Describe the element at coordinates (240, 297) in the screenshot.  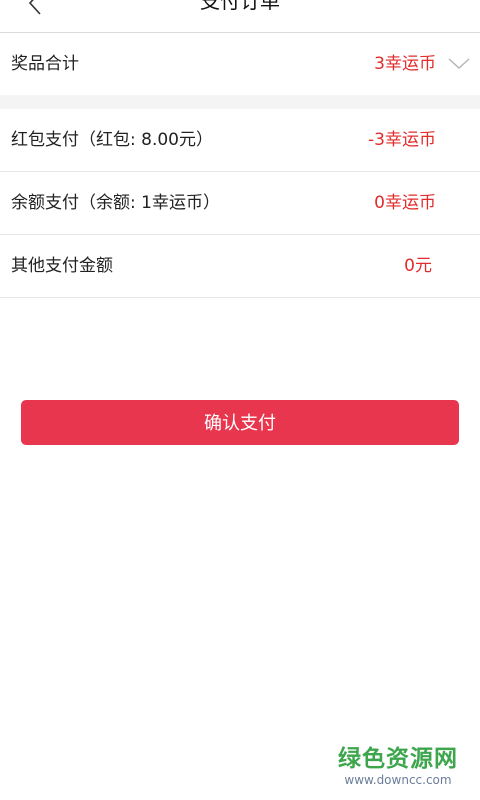
I see `row-divider` at that location.